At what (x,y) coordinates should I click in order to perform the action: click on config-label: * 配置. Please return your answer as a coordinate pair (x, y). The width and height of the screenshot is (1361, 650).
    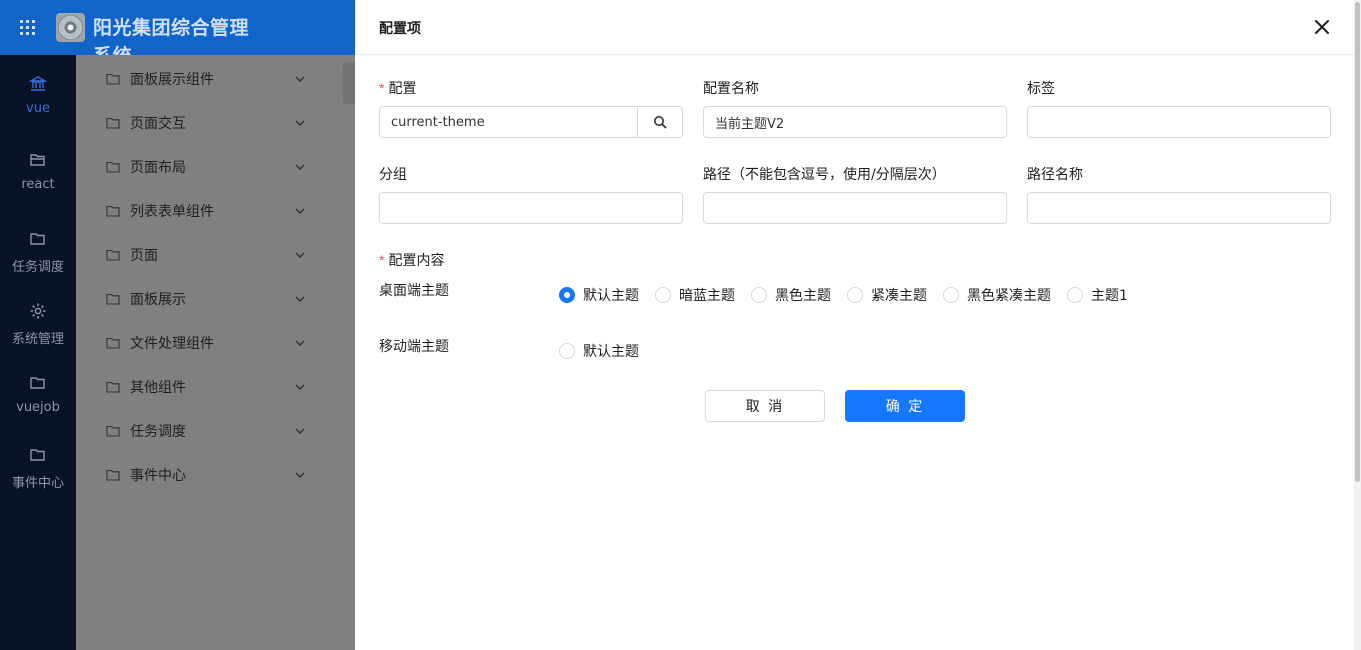
    Looking at the image, I should click on (397, 88).